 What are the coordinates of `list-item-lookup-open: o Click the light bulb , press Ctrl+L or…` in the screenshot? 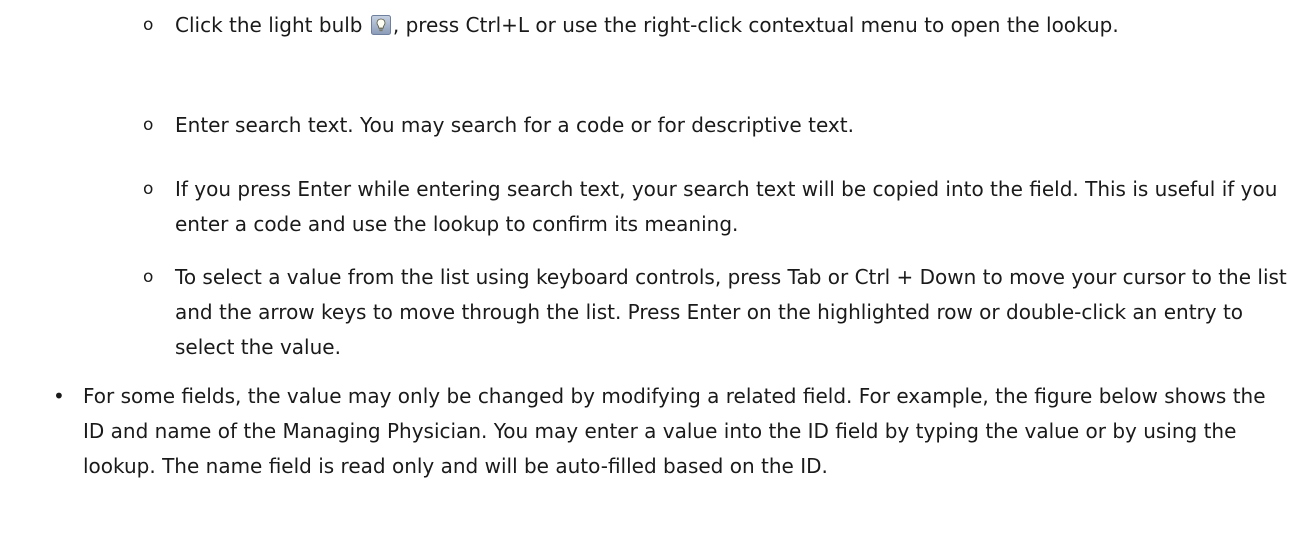 It's located at (718, 25).